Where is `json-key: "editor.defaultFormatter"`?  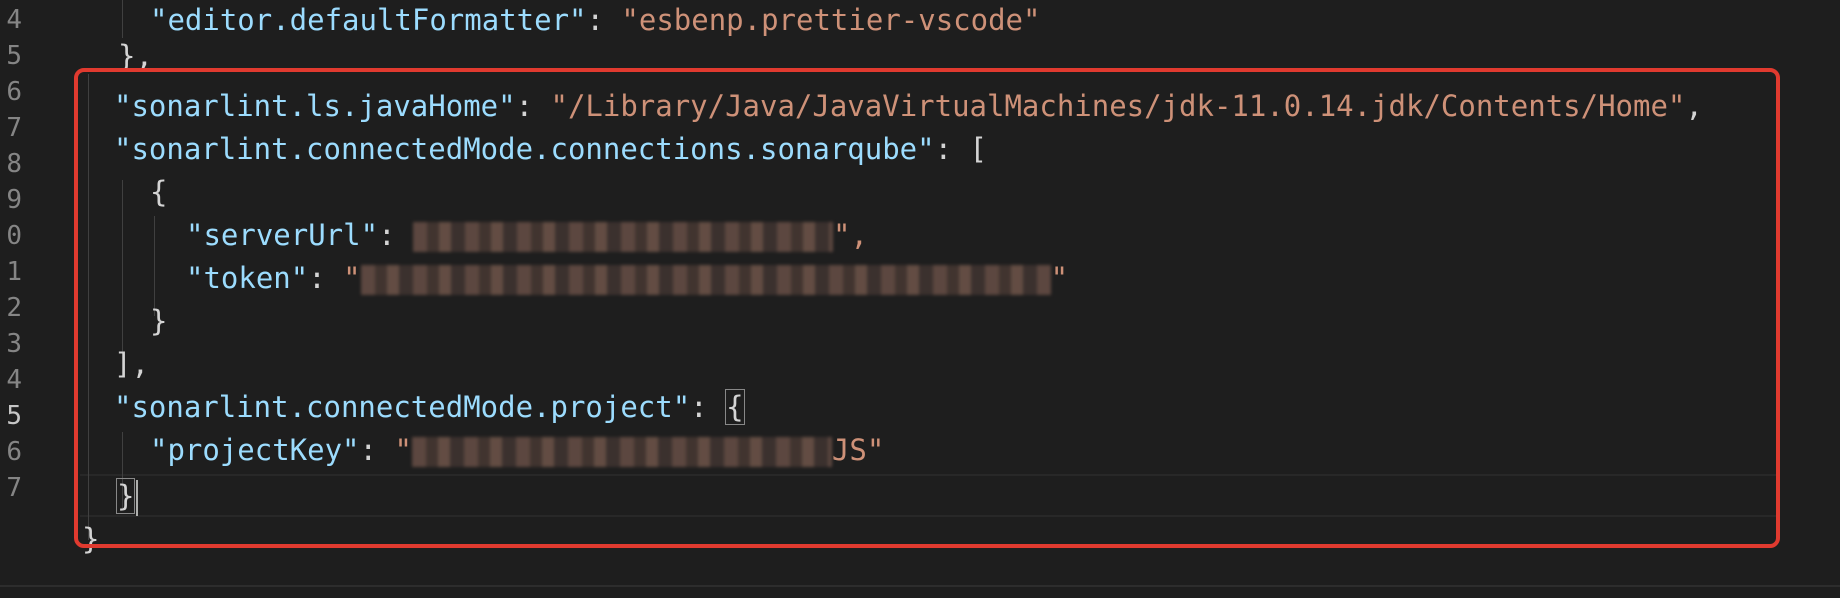 json-key: "editor.defaultFormatter" is located at coordinates (368, 20).